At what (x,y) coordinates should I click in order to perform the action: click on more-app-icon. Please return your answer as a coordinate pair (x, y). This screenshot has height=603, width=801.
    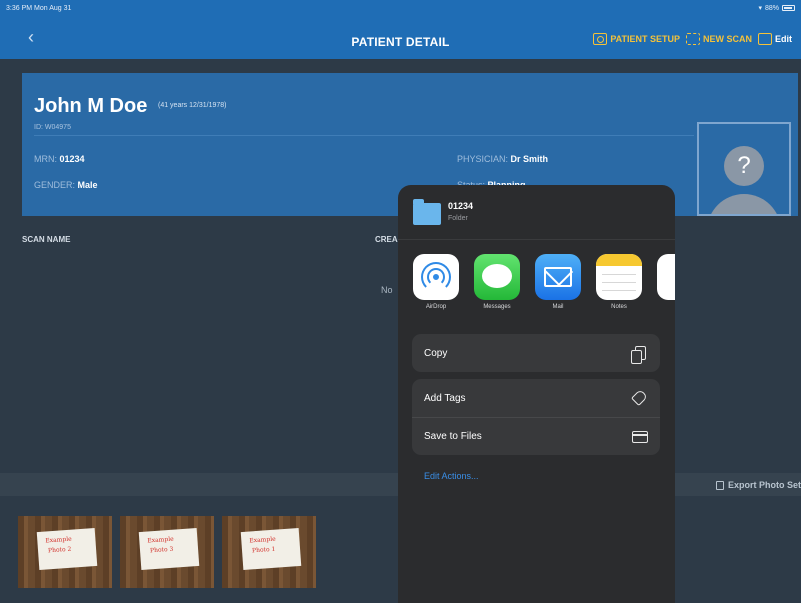
    Looking at the image, I should click on (666, 277).